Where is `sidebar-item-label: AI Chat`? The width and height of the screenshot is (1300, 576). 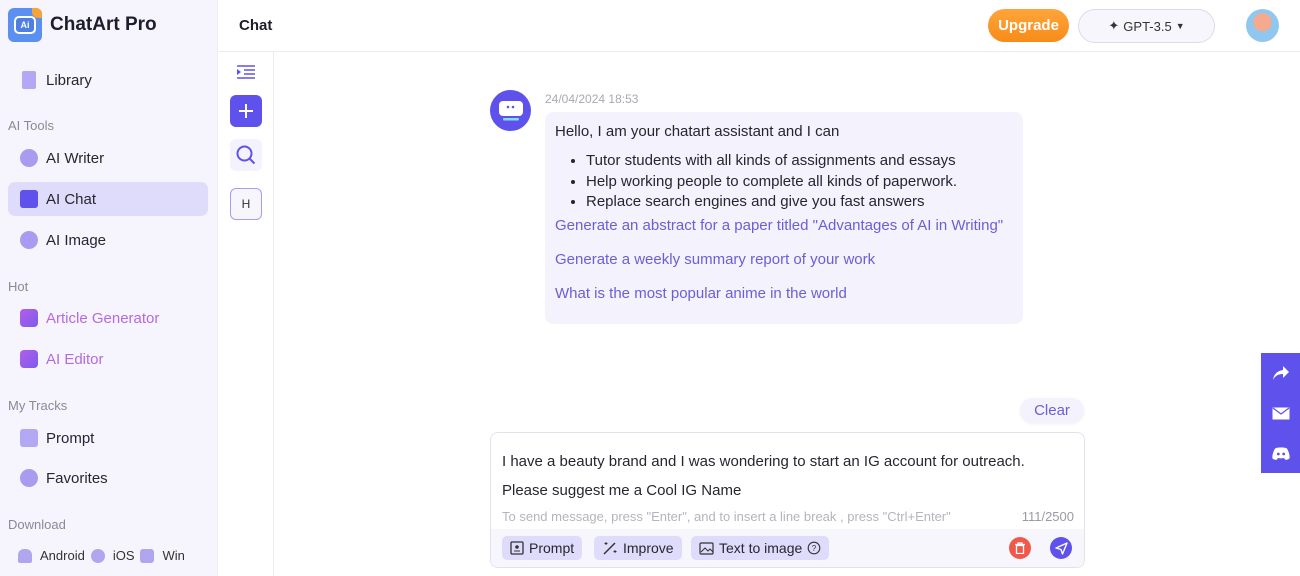
sidebar-item-label: AI Chat is located at coordinates (71, 199).